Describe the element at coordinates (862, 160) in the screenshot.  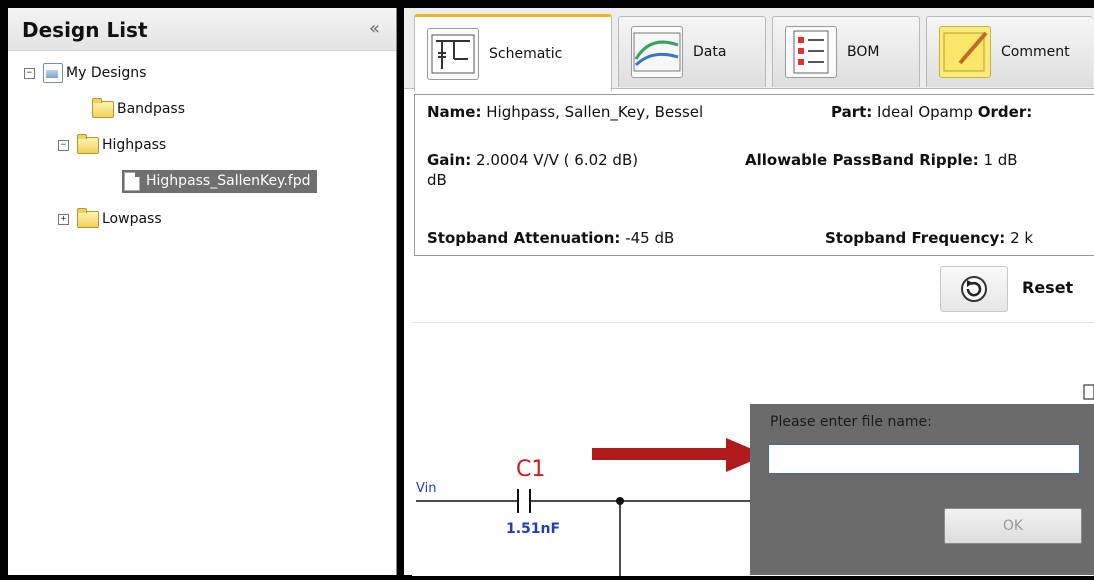
I see `ripple-label: Allowable PassBand Ripple:` at that location.